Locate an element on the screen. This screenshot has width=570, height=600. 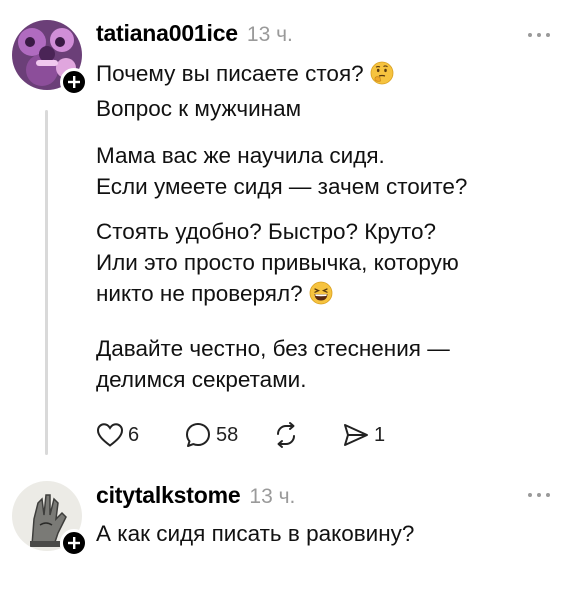
post-text-line: Стоять удобно? Быстро? Круто? is located at coordinates (266, 231).